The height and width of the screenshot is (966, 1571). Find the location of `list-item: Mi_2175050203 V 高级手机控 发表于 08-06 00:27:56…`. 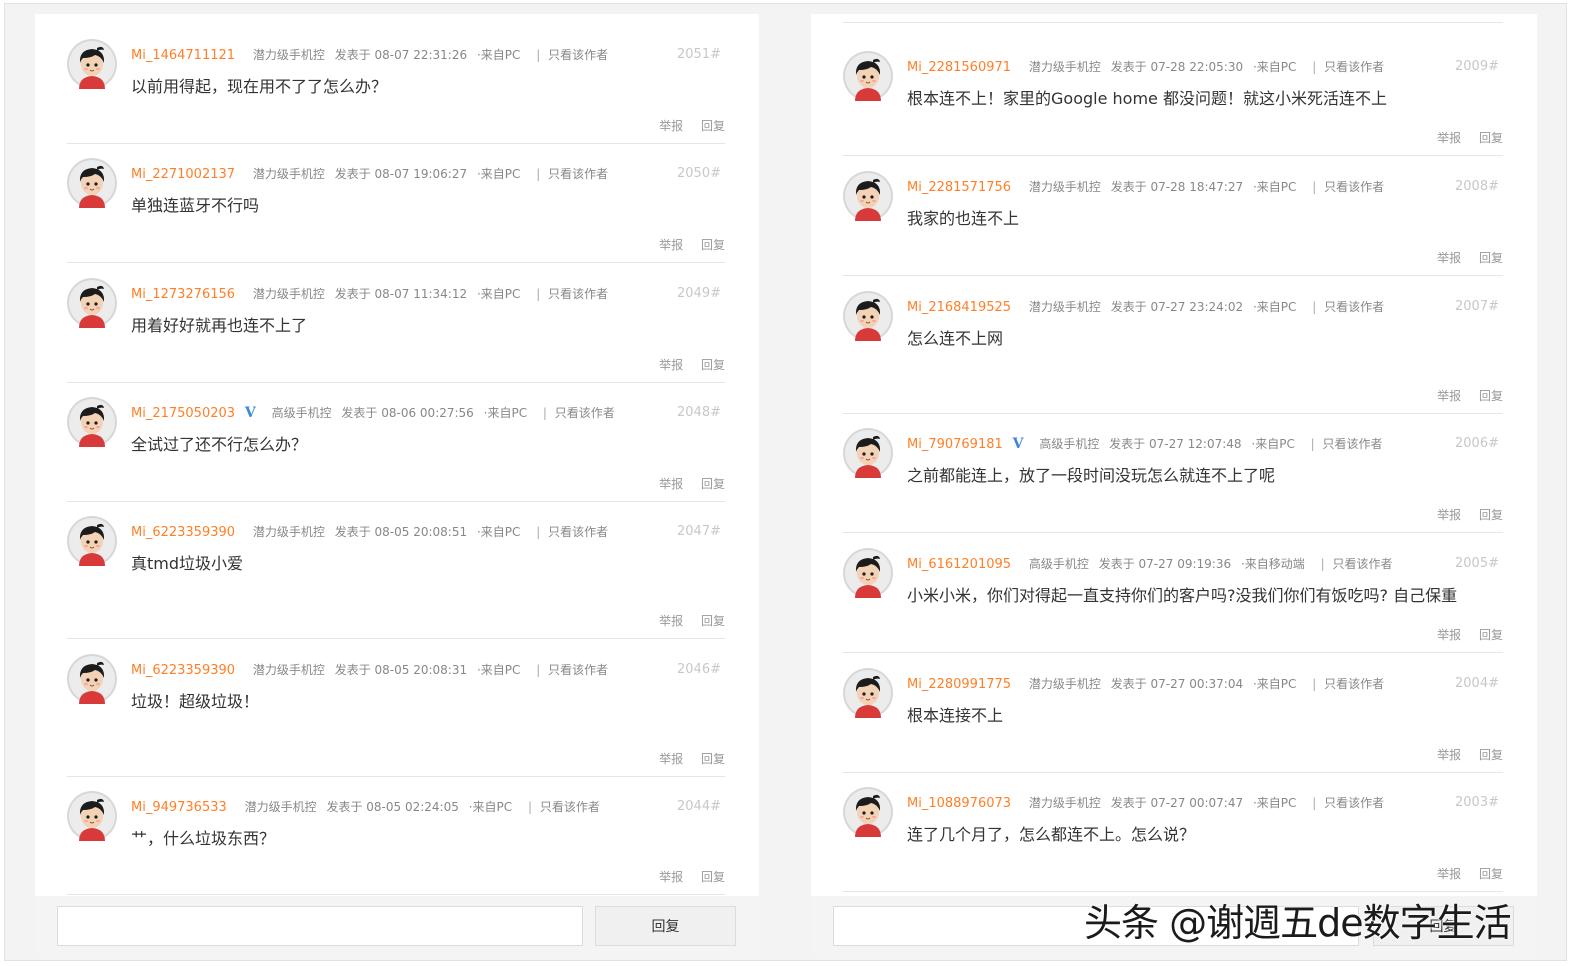

list-item: Mi_2175050203 V 高级手机控 发表于 08-06 00:27:56… is located at coordinates (396, 449).